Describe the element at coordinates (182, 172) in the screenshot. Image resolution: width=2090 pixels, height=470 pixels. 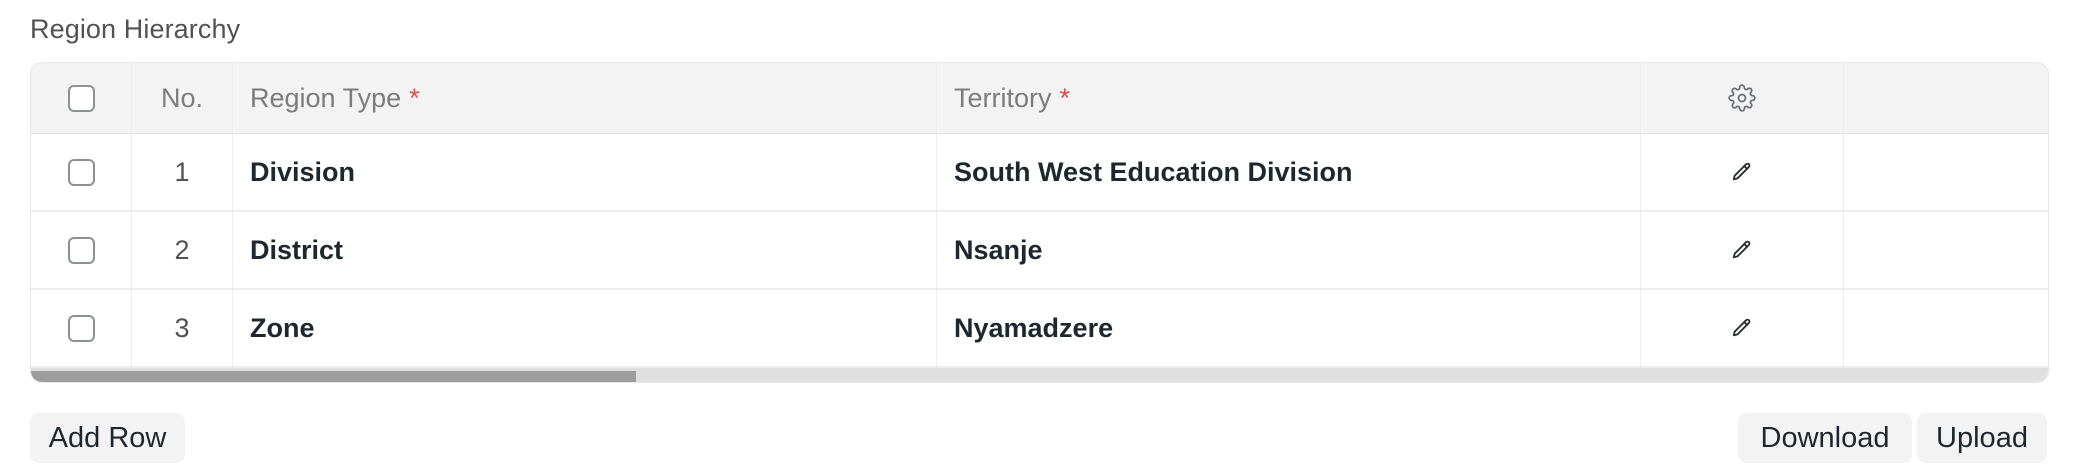
I see `row-number: 1` at that location.